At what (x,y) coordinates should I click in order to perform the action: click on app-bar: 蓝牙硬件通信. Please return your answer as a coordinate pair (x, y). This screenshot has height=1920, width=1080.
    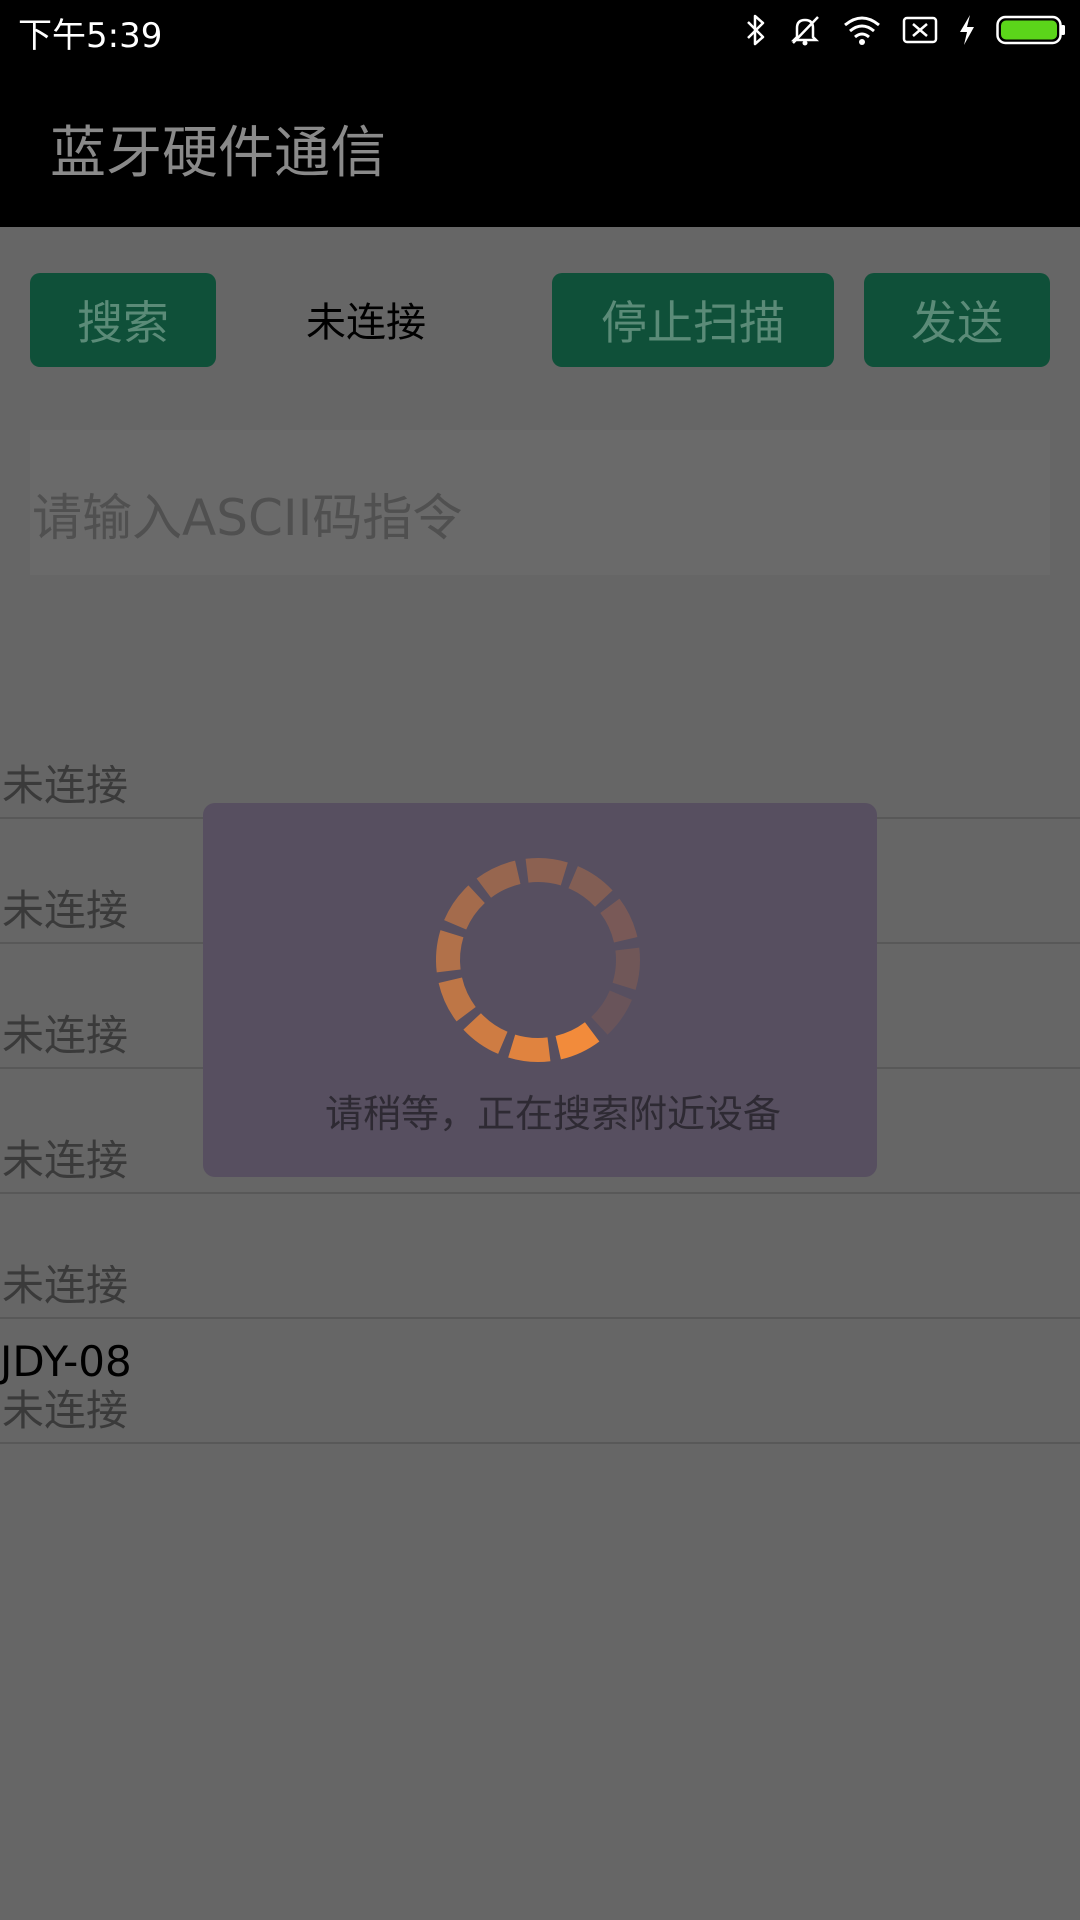
    Looking at the image, I should click on (540, 143).